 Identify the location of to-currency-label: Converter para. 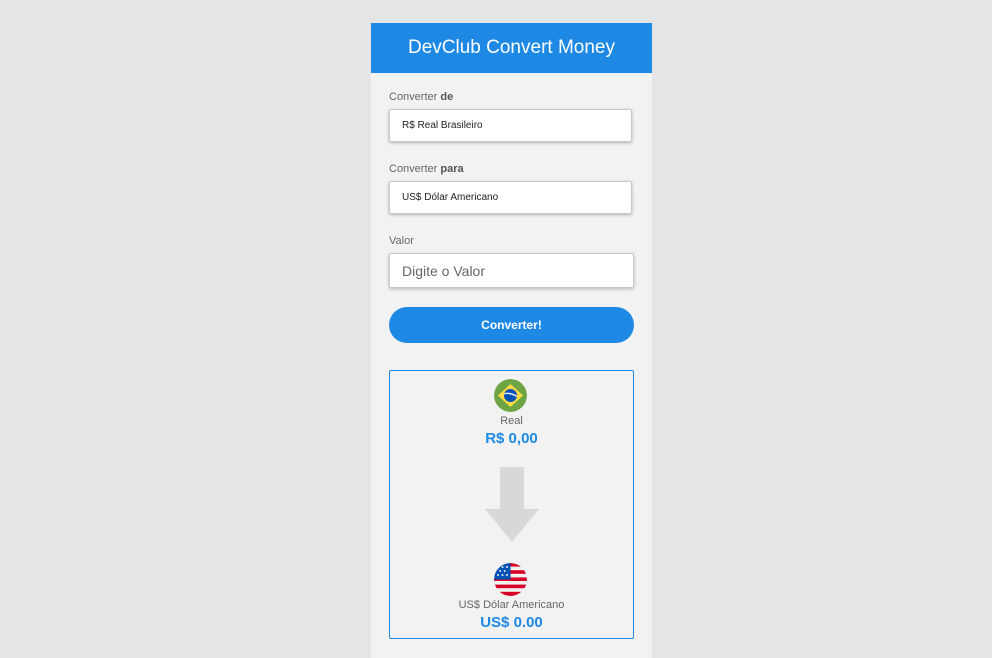
(426, 169).